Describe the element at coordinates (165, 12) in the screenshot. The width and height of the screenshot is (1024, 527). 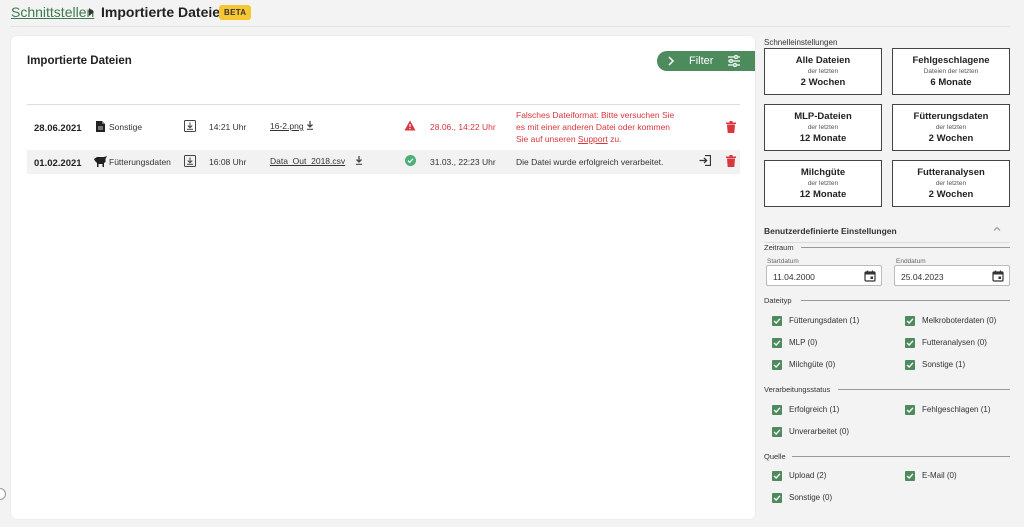
I see `page-title: Importierte Dateien` at that location.